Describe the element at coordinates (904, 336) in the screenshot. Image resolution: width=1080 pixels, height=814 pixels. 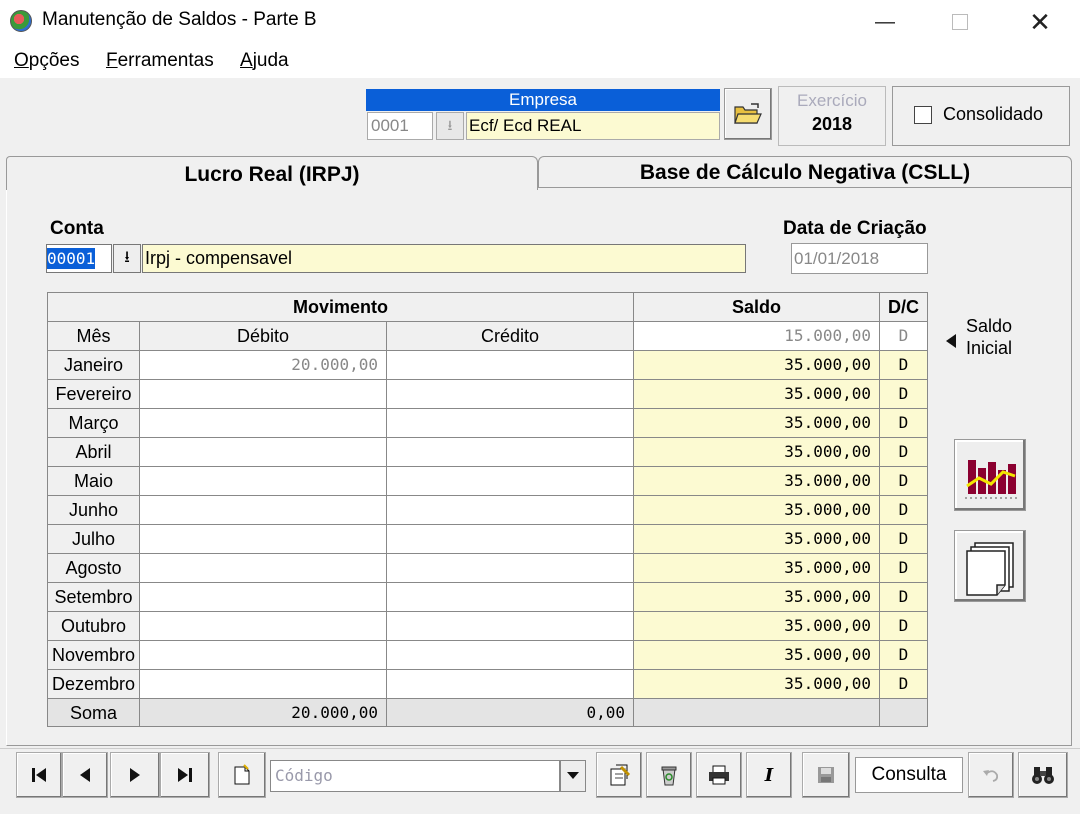
I see `saldo-inicial-dc: D` at that location.